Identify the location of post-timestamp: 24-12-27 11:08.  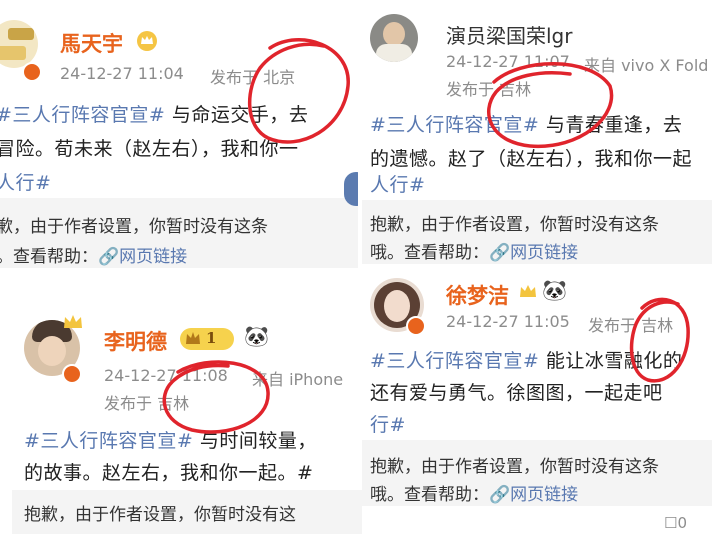
(166, 375).